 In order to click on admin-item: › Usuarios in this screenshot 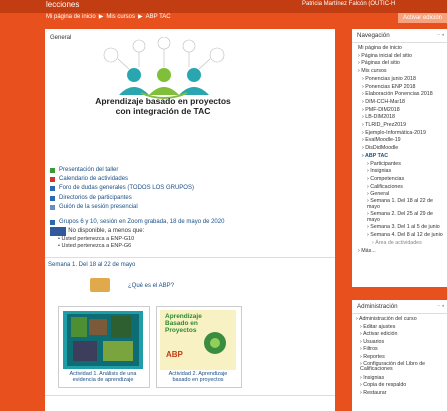, I will do `click(401, 343)`.